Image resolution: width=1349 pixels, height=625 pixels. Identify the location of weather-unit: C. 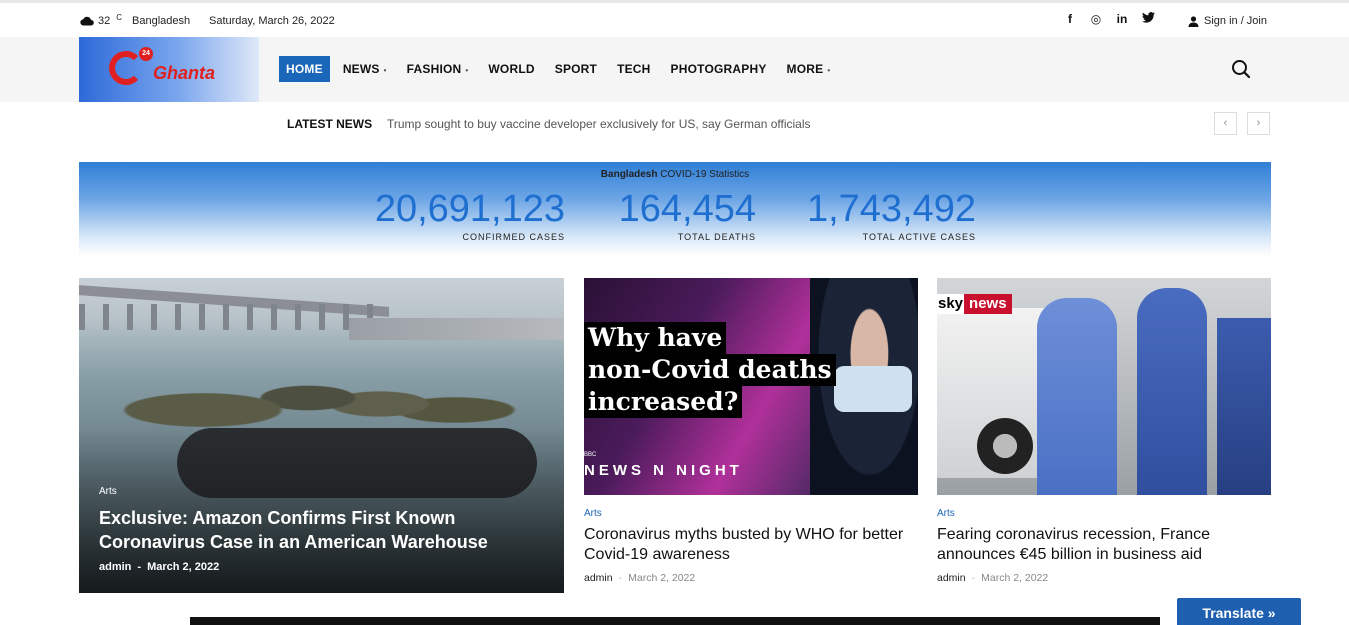
(119, 17).